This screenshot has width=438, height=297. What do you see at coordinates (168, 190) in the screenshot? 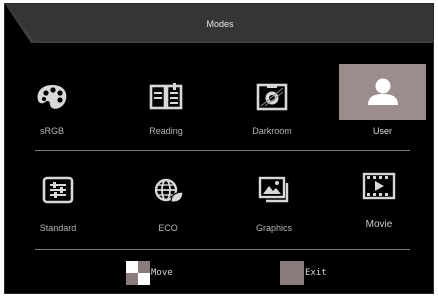
I see `eco-globe-icon` at bounding box center [168, 190].